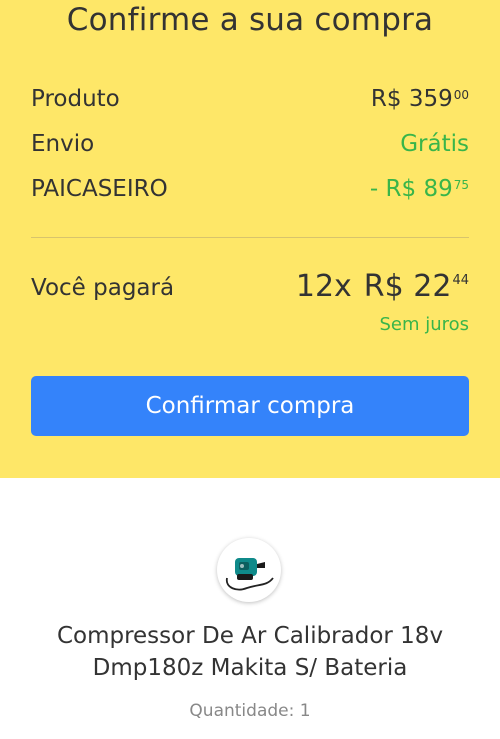 The width and height of the screenshot is (500, 739). Describe the element at coordinates (75, 99) in the screenshot. I see `product-label: Produto` at that location.